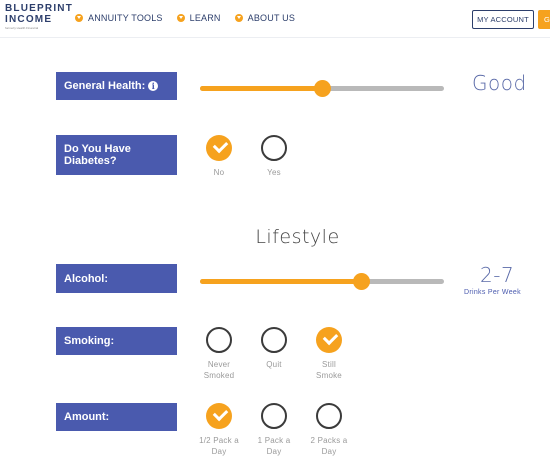  I want to click on nav-item-label: ANNUITY TOOLS, so click(125, 18).